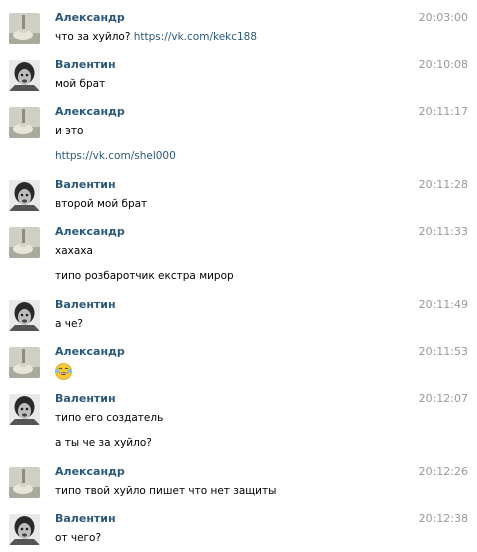 The image size is (477, 552). I want to click on message-time: 20:10:08, so click(443, 64).